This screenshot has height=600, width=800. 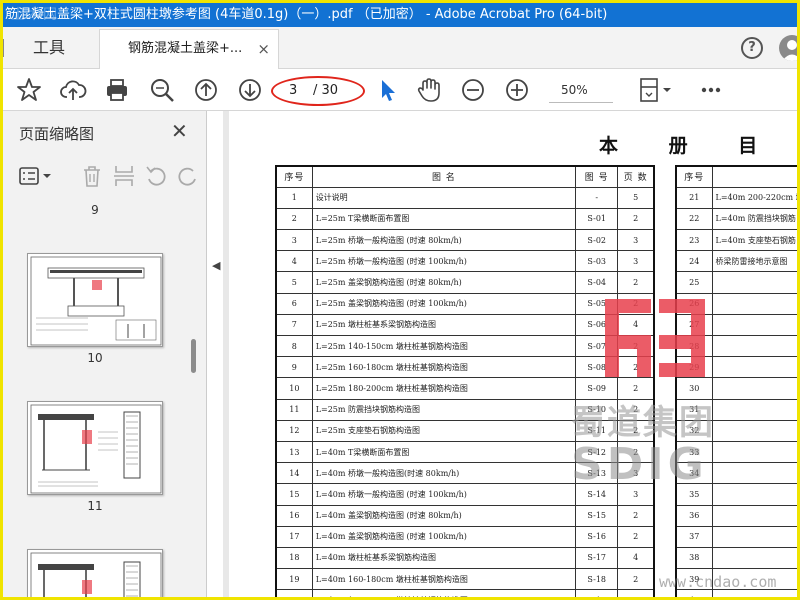 What do you see at coordinates (444, 473) in the screenshot?
I see `row-name: L=40m 桥墩一般构造图(时速 80km/h)` at bounding box center [444, 473].